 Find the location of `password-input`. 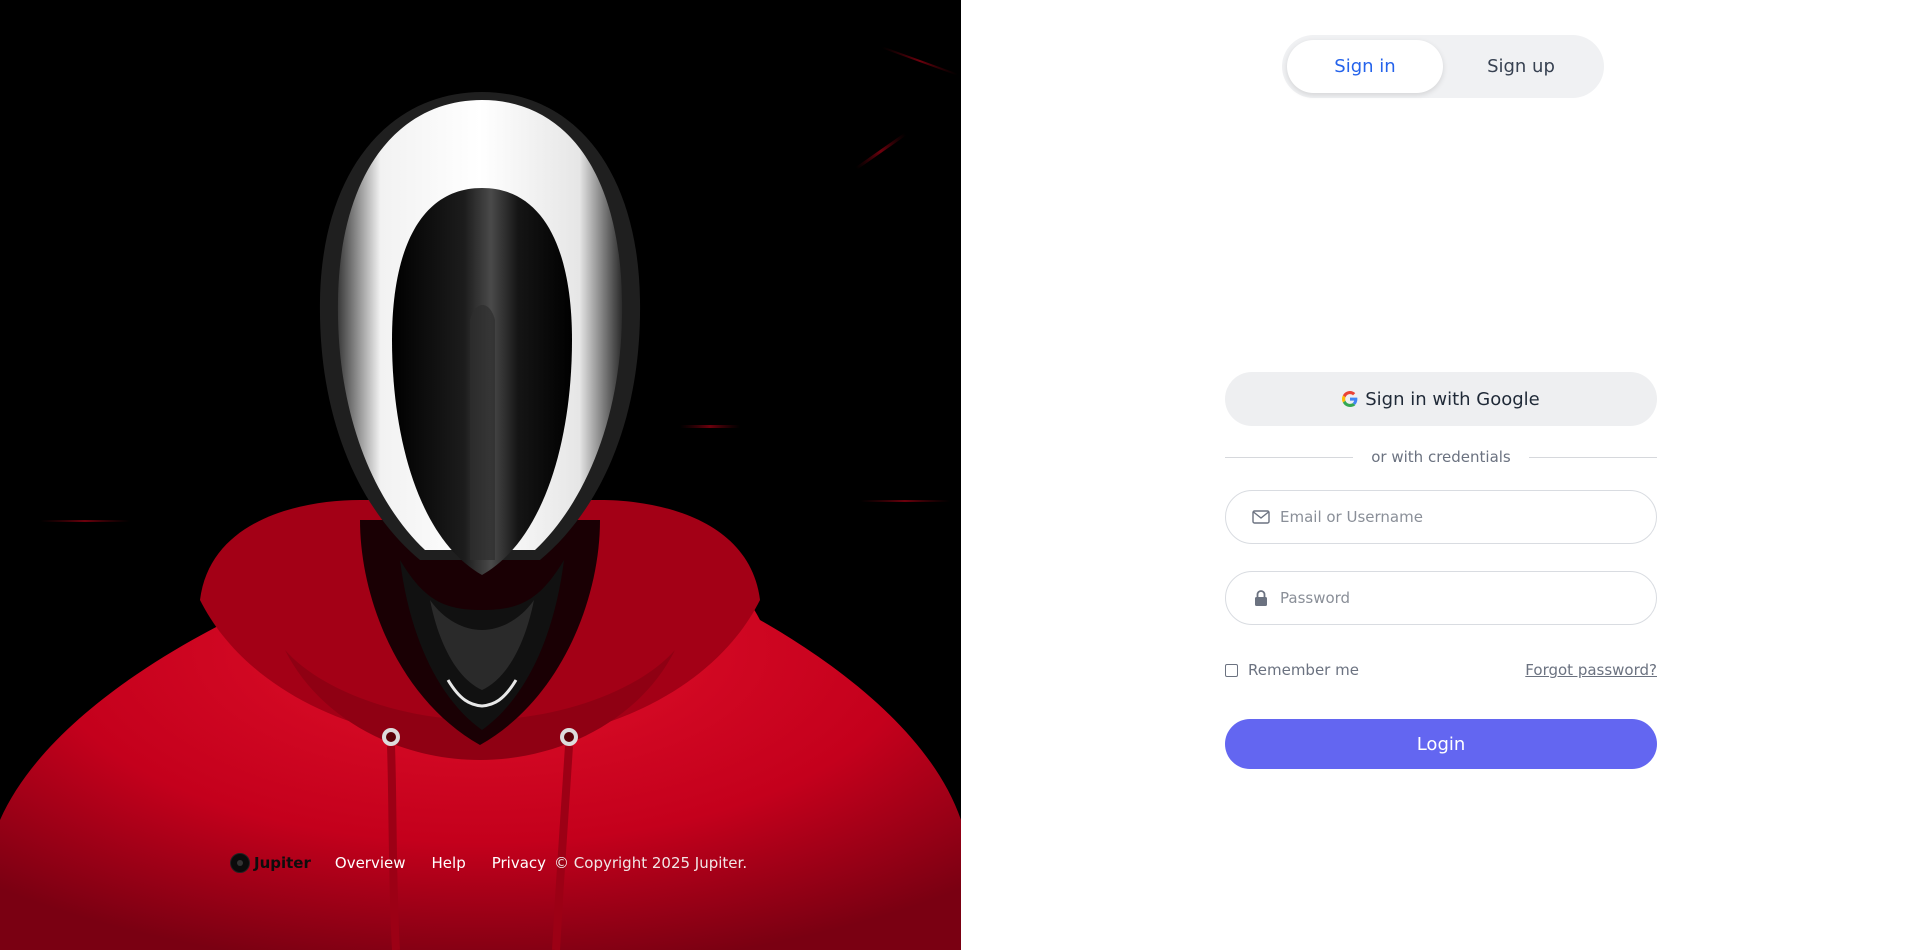

password-input is located at coordinates (1450, 598).